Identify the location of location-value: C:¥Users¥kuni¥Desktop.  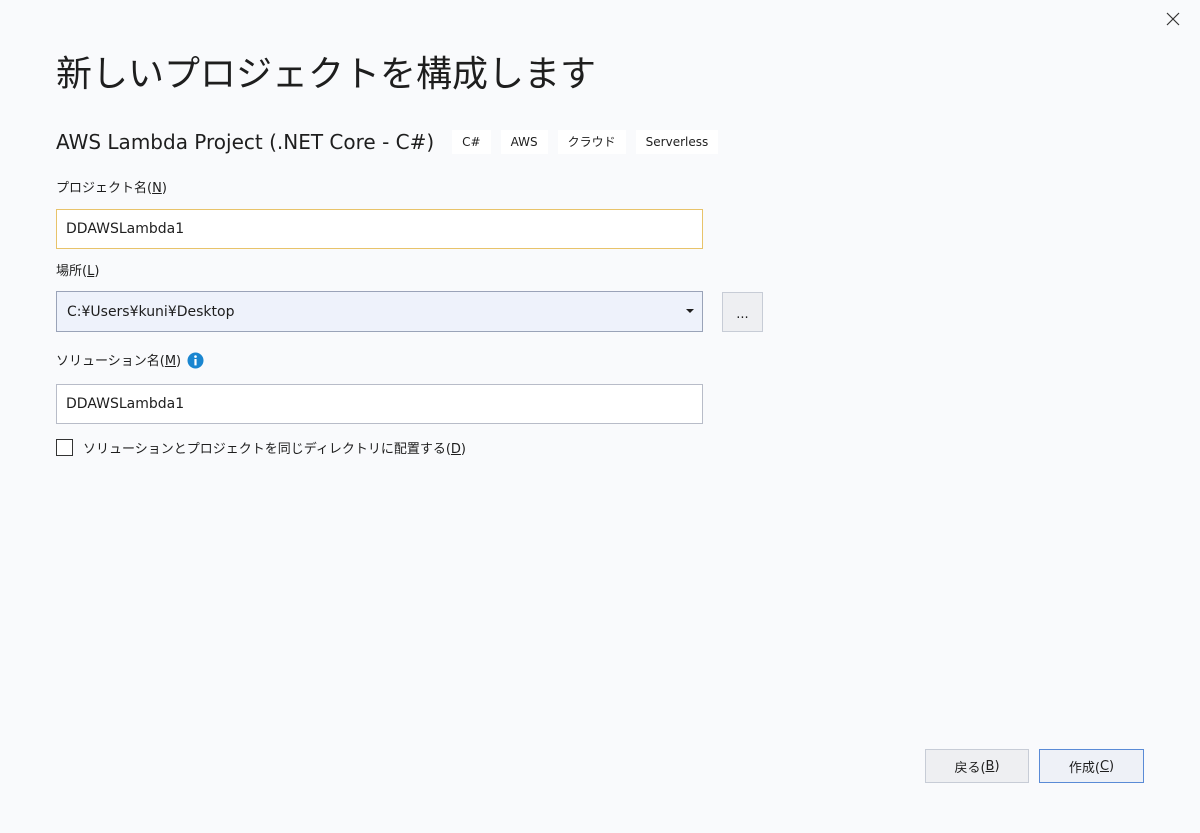
(151, 311).